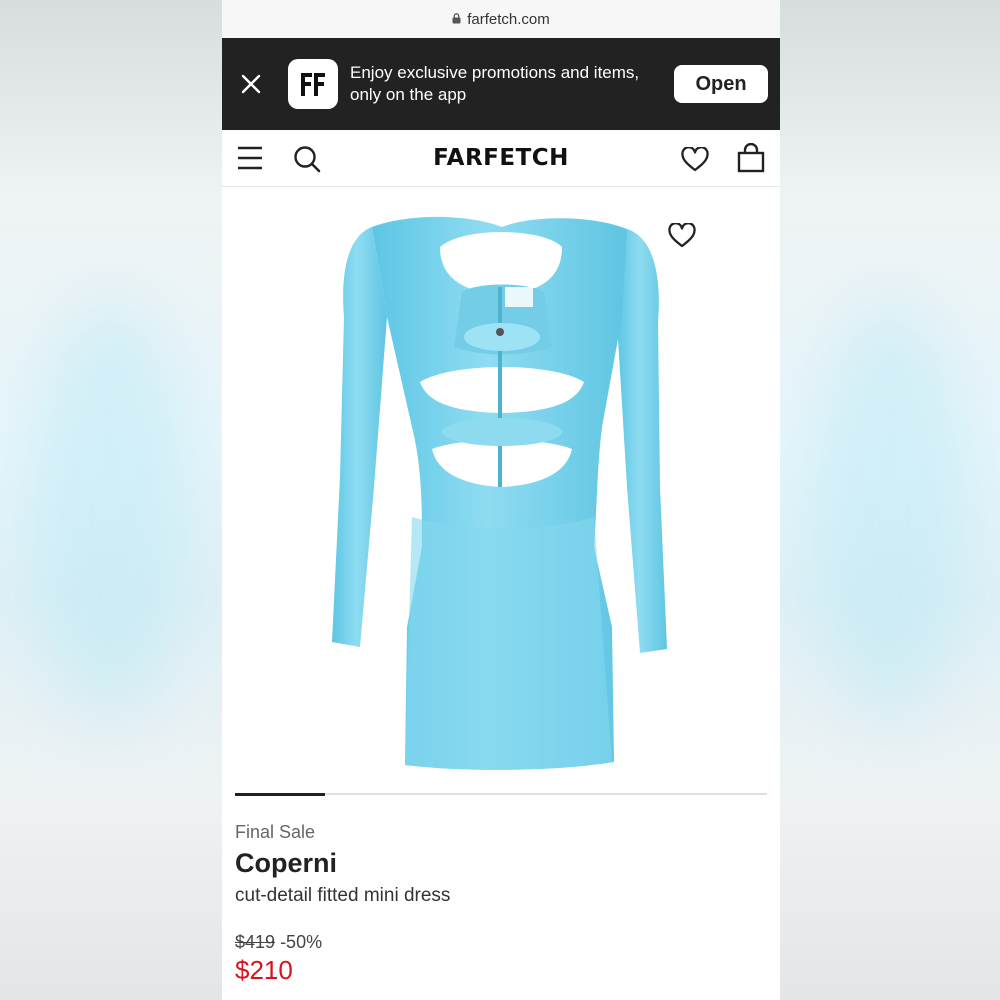  I want to click on farfetch-logo-icon, so click(313, 84).